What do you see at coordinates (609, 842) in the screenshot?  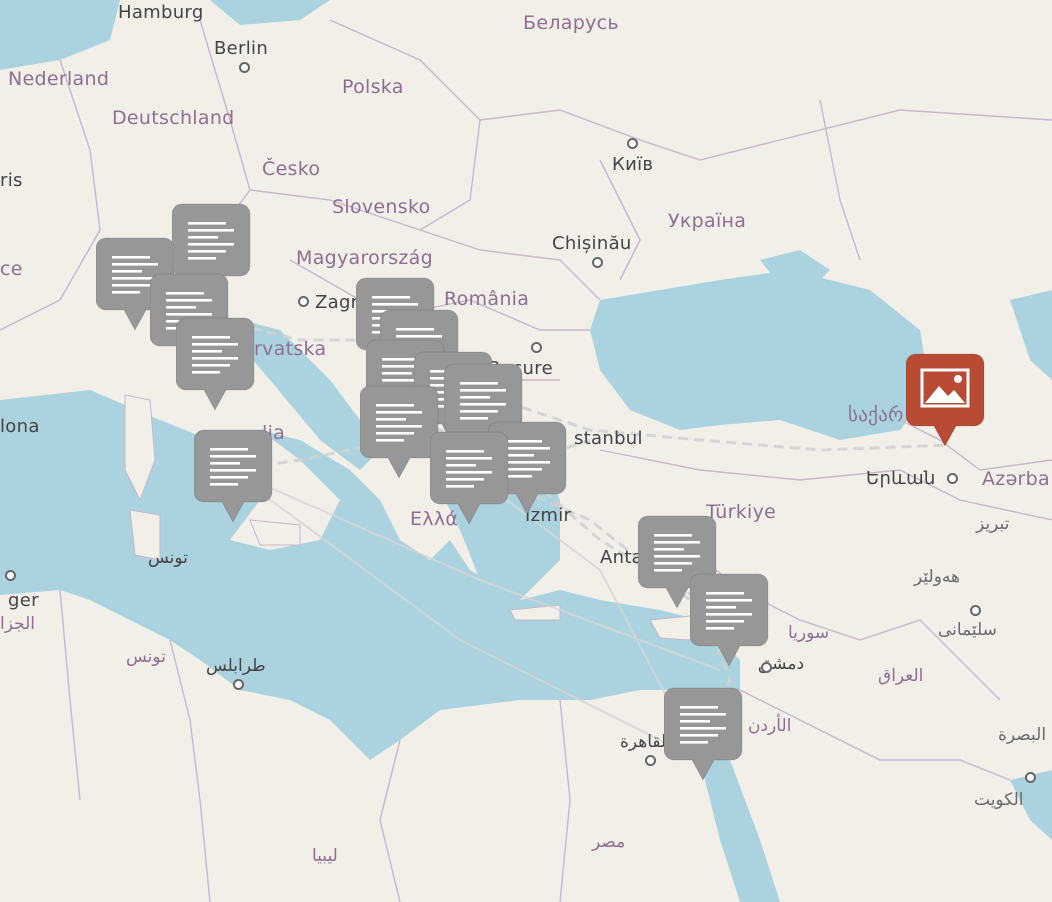 I see `map-label: مصر` at bounding box center [609, 842].